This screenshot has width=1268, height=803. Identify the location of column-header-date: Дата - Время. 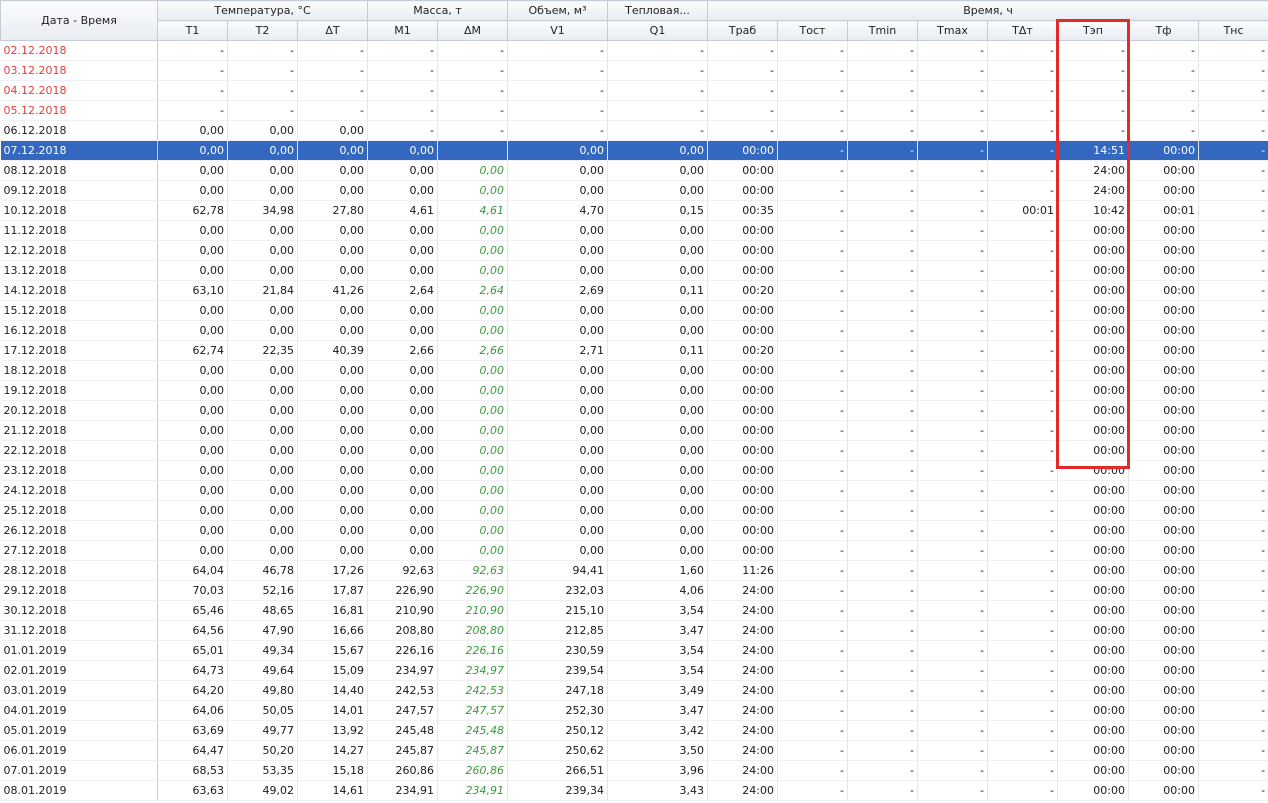
(79, 20).